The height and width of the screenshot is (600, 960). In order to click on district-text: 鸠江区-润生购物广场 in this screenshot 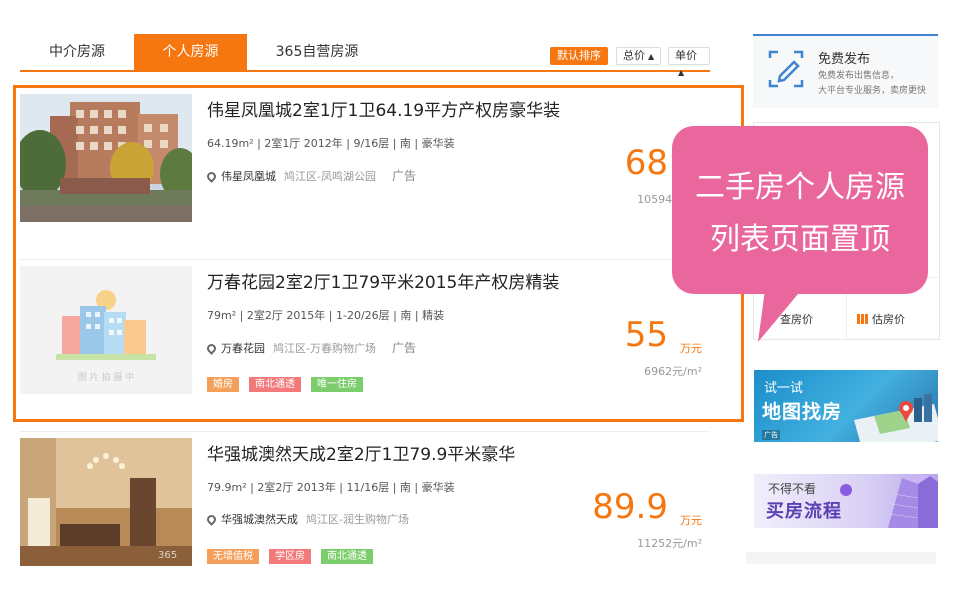, I will do `click(357, 519)`.